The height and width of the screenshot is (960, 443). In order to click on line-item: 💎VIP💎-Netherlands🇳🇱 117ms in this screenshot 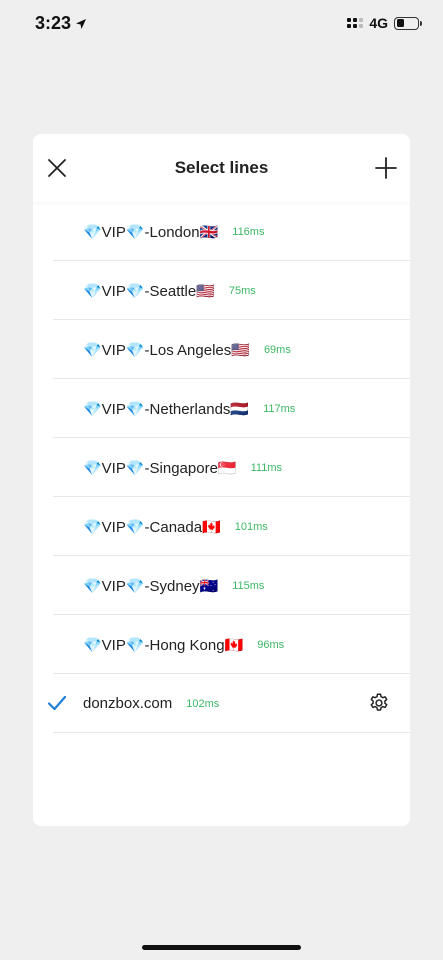, I will do `click(221, 408)`.